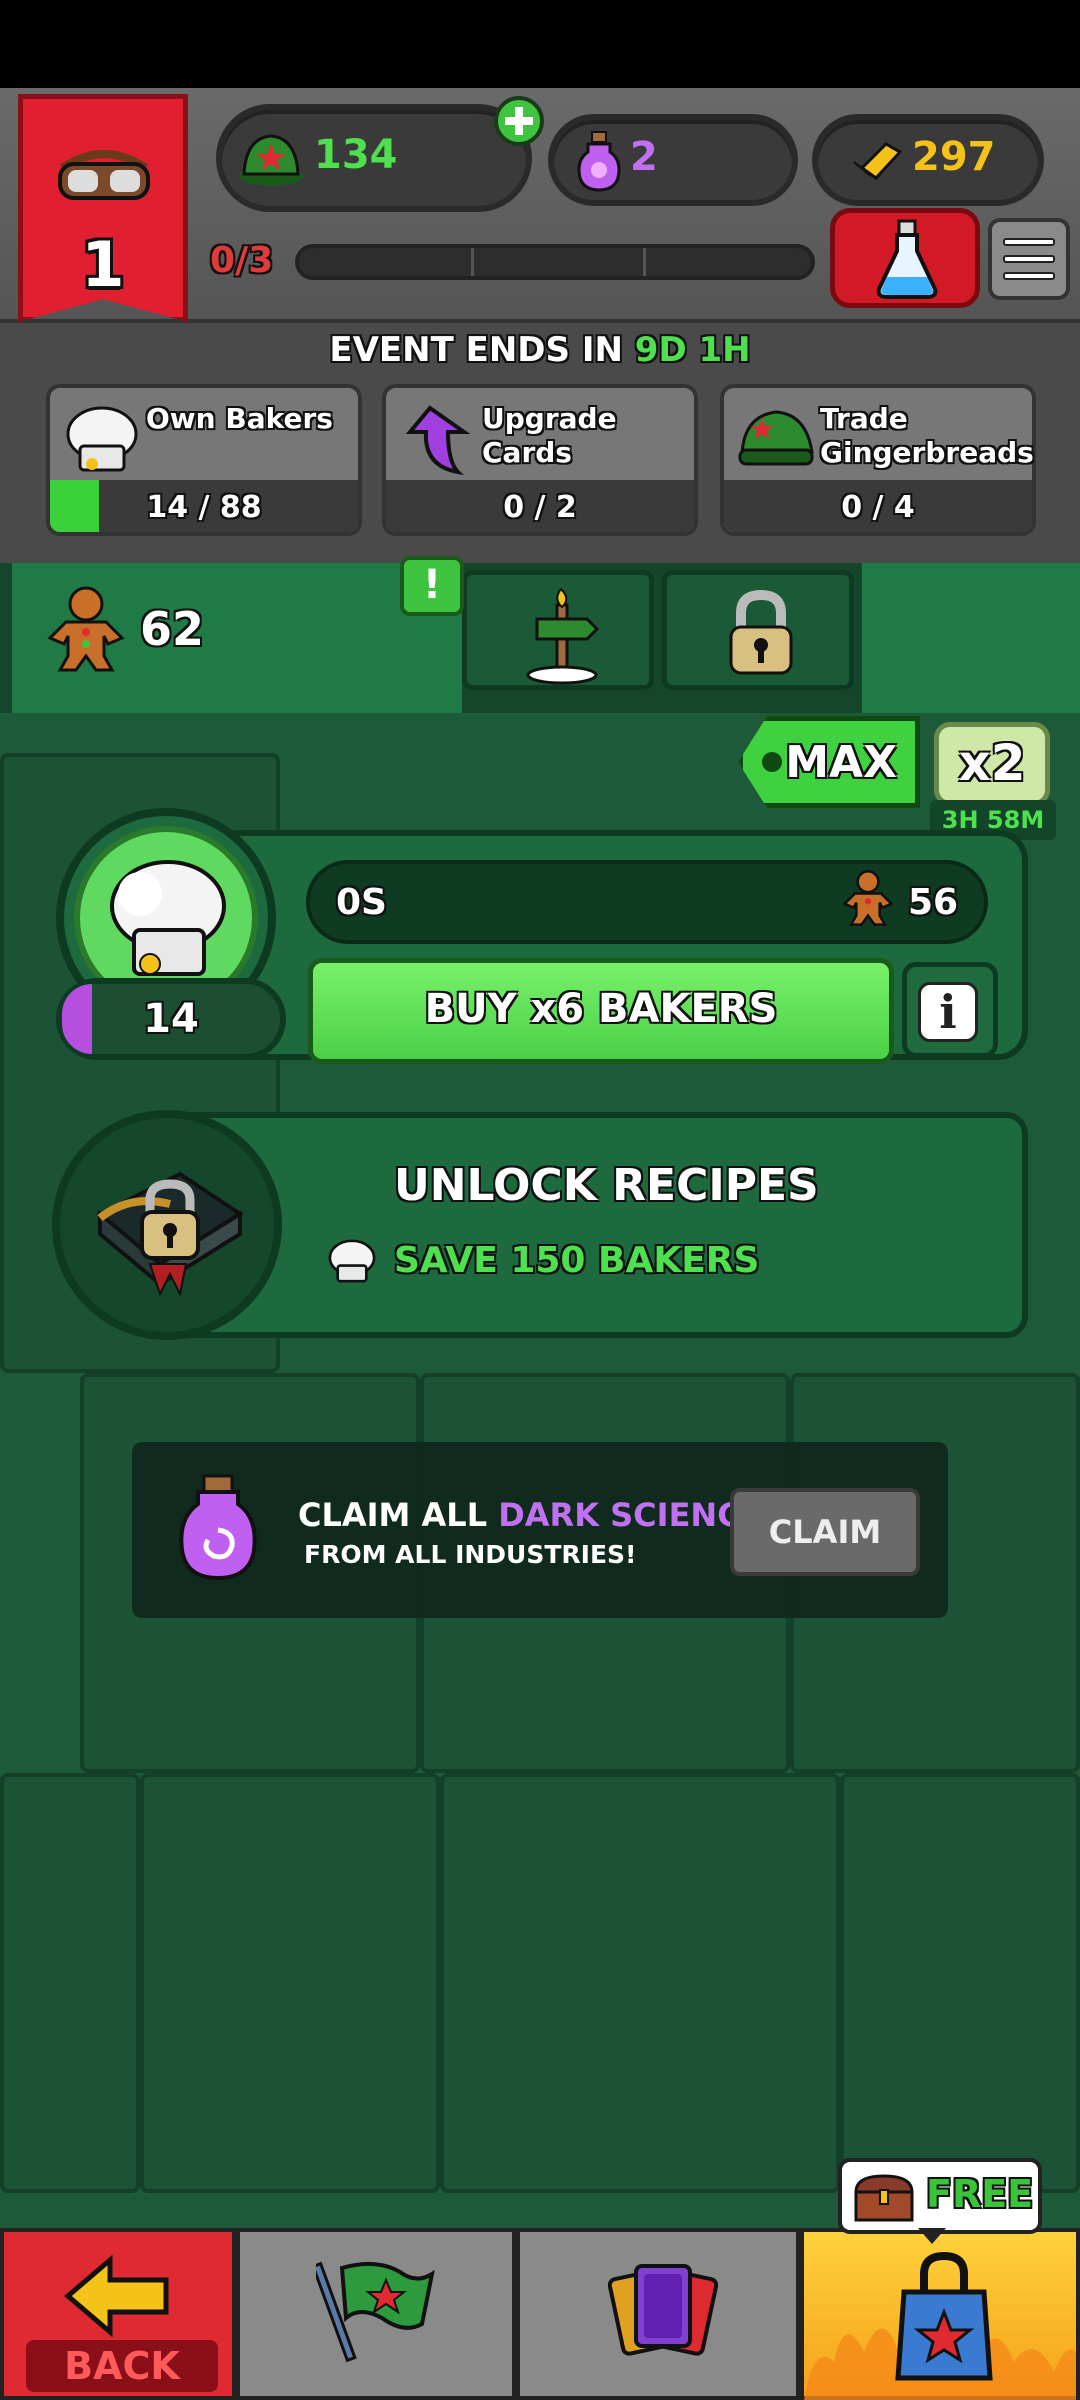 This screenshot has height=2400, width=1080. What do you see at coordinates (992, 764) in the screenshot?
I see `x2-boost-button: x2` at bounding box center [992, 764].